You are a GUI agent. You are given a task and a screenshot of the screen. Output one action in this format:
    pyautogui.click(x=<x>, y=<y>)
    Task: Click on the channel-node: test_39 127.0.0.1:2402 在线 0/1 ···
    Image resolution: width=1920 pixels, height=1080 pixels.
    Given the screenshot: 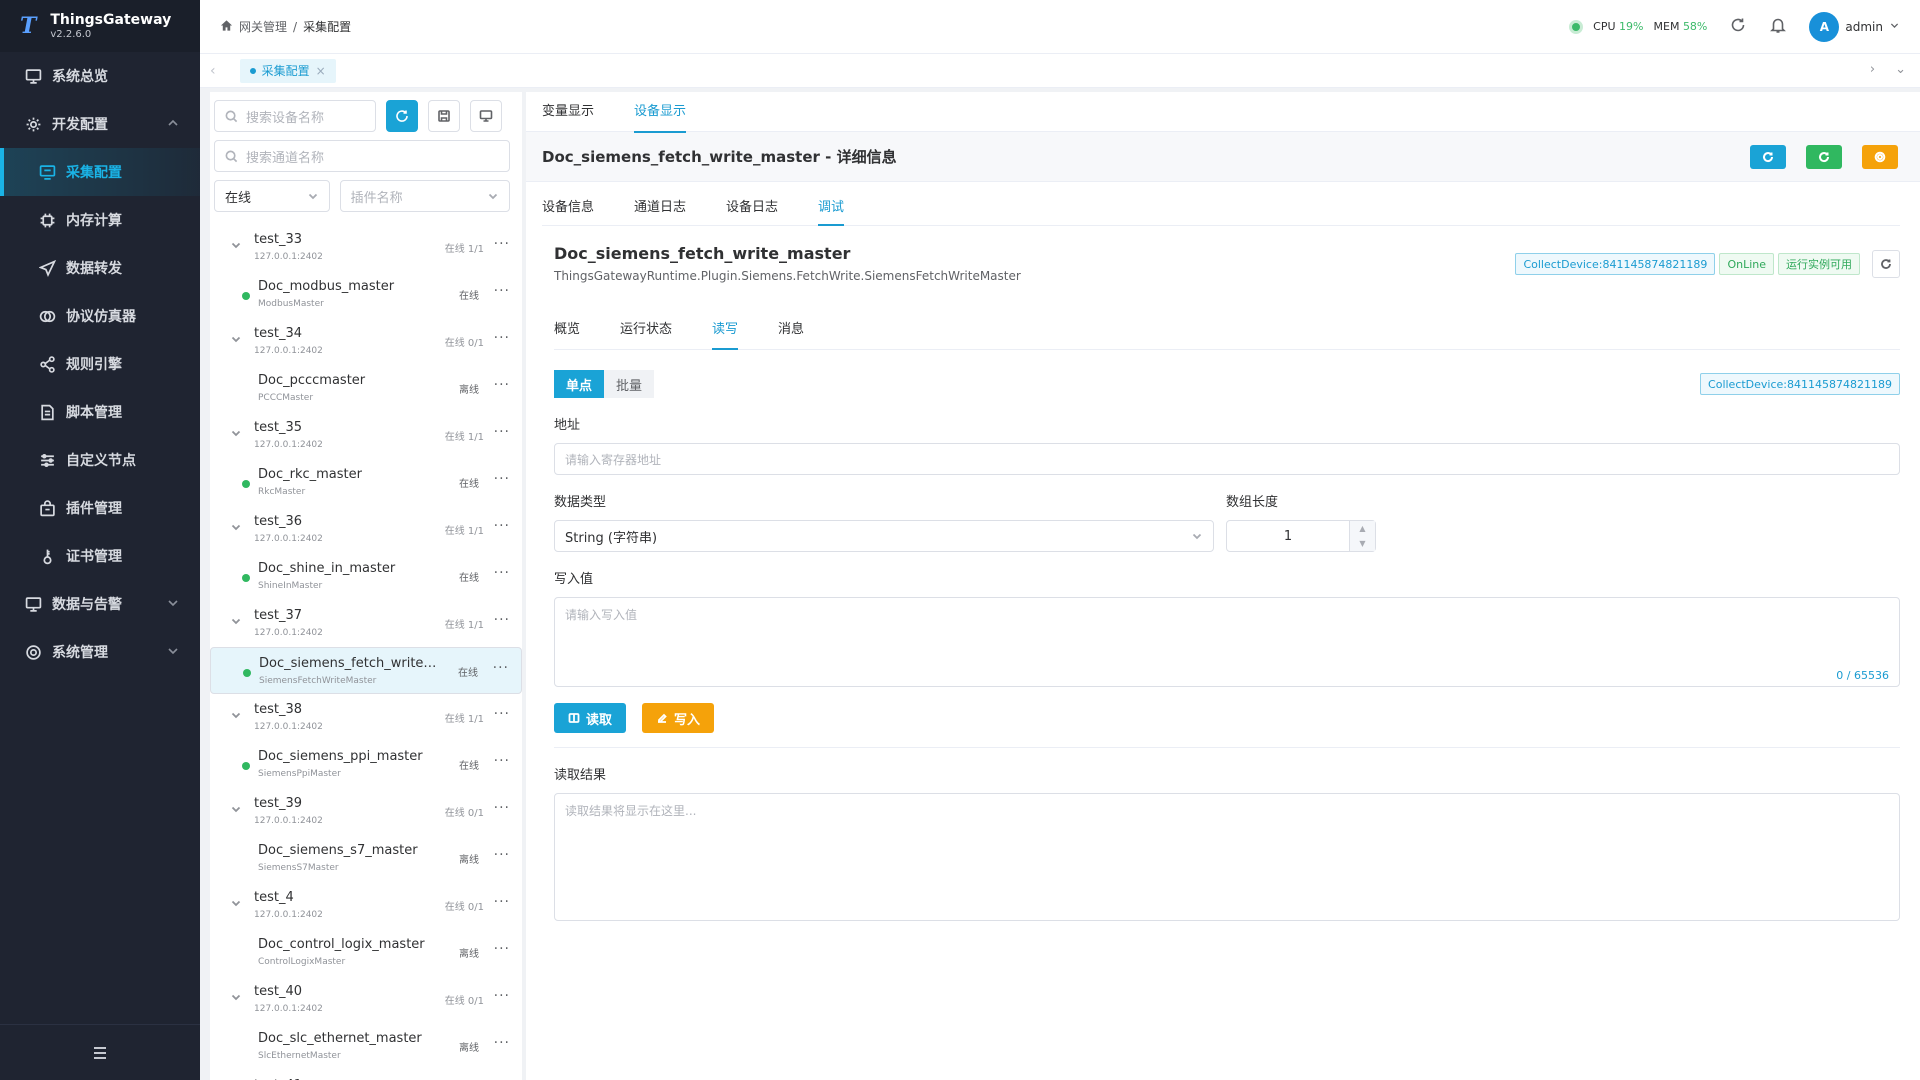 What is the action you would take?
    pyautogui.click(x=366, y=811)
    